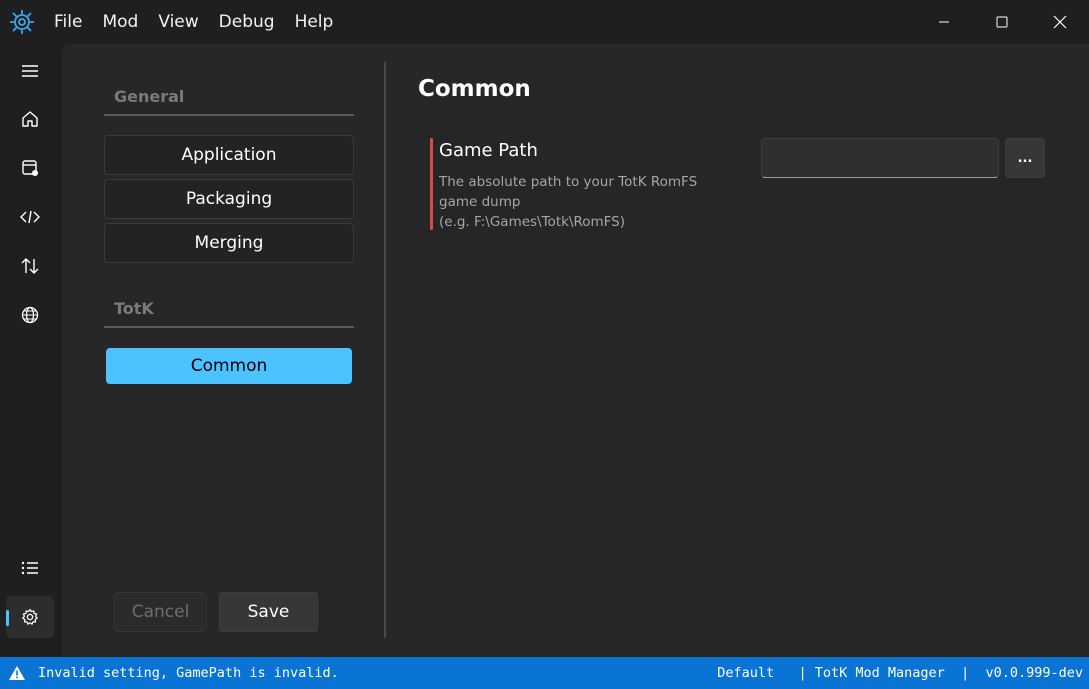  I want to click on mods-button, so click(30, 168).